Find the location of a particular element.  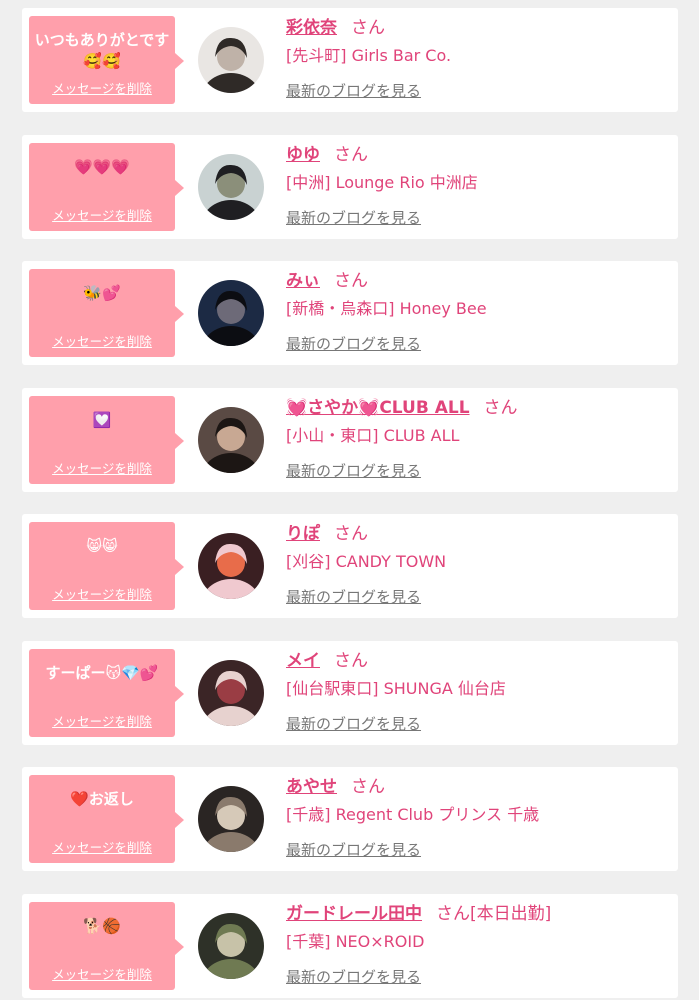

message-text: すーぱー😽💎💕 is located at coordinates (102, 673).